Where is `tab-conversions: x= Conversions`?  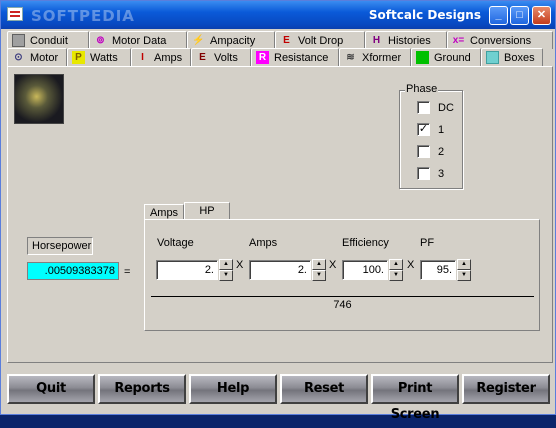
tab-conversions: x= Conversions is located at coordinates (500, 40).